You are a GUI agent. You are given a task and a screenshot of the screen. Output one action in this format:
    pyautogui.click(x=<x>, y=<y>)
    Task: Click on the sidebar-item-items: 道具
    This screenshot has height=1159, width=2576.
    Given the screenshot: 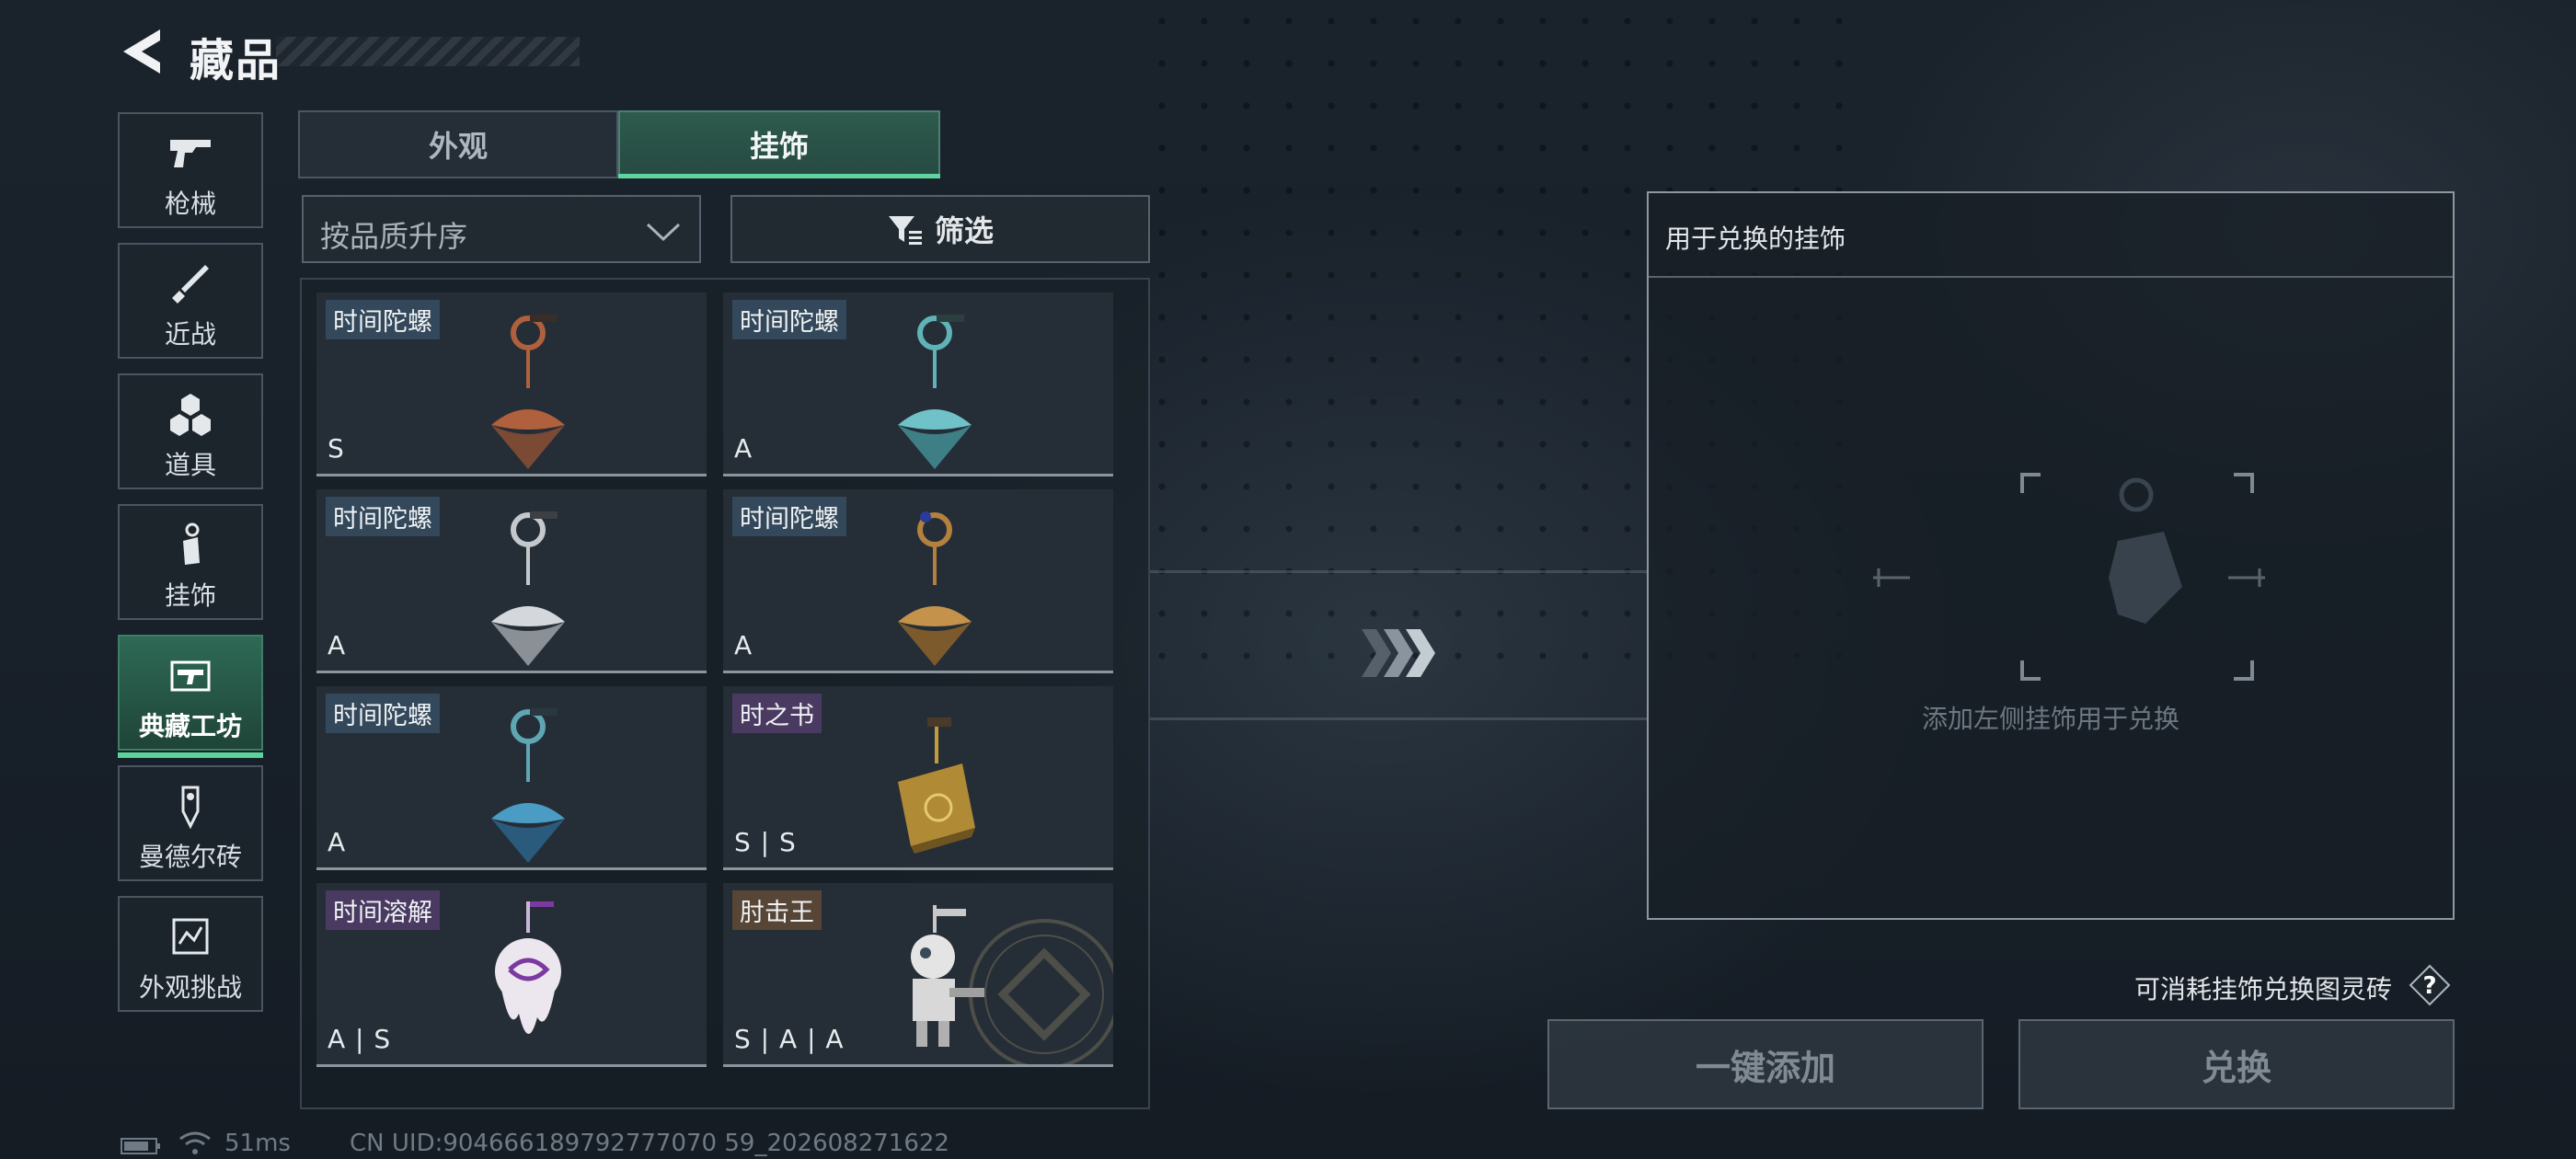 What is the action you would take?
    pyautogui.click(x=190, y=431)
    